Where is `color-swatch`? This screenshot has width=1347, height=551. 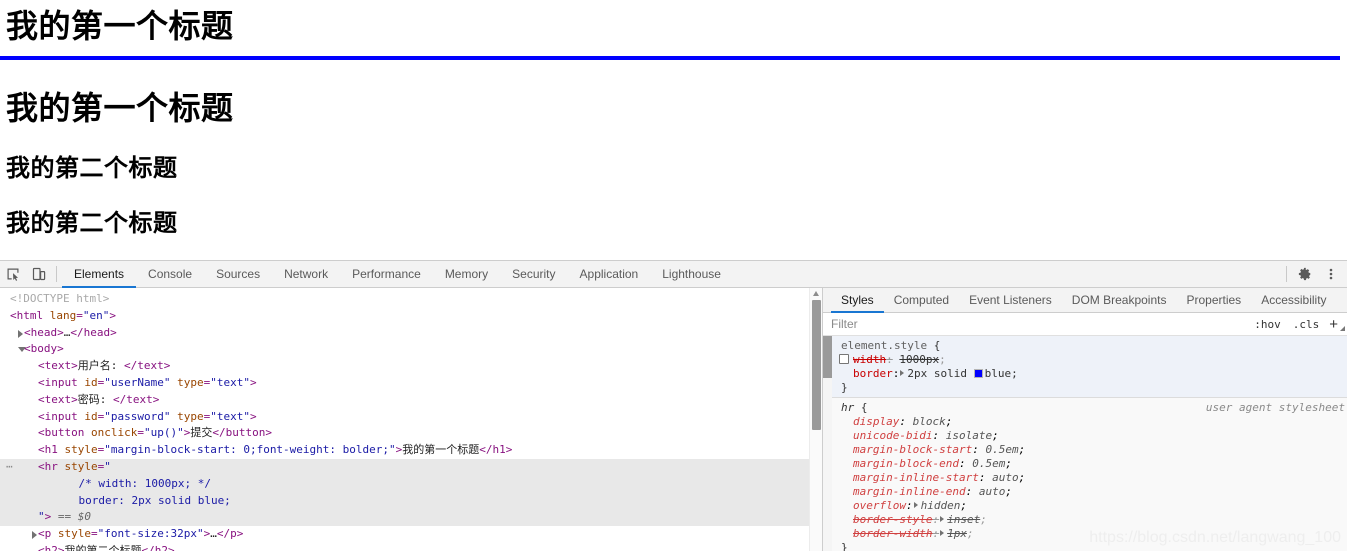 color-swatch is located at coordinates (978, 373).